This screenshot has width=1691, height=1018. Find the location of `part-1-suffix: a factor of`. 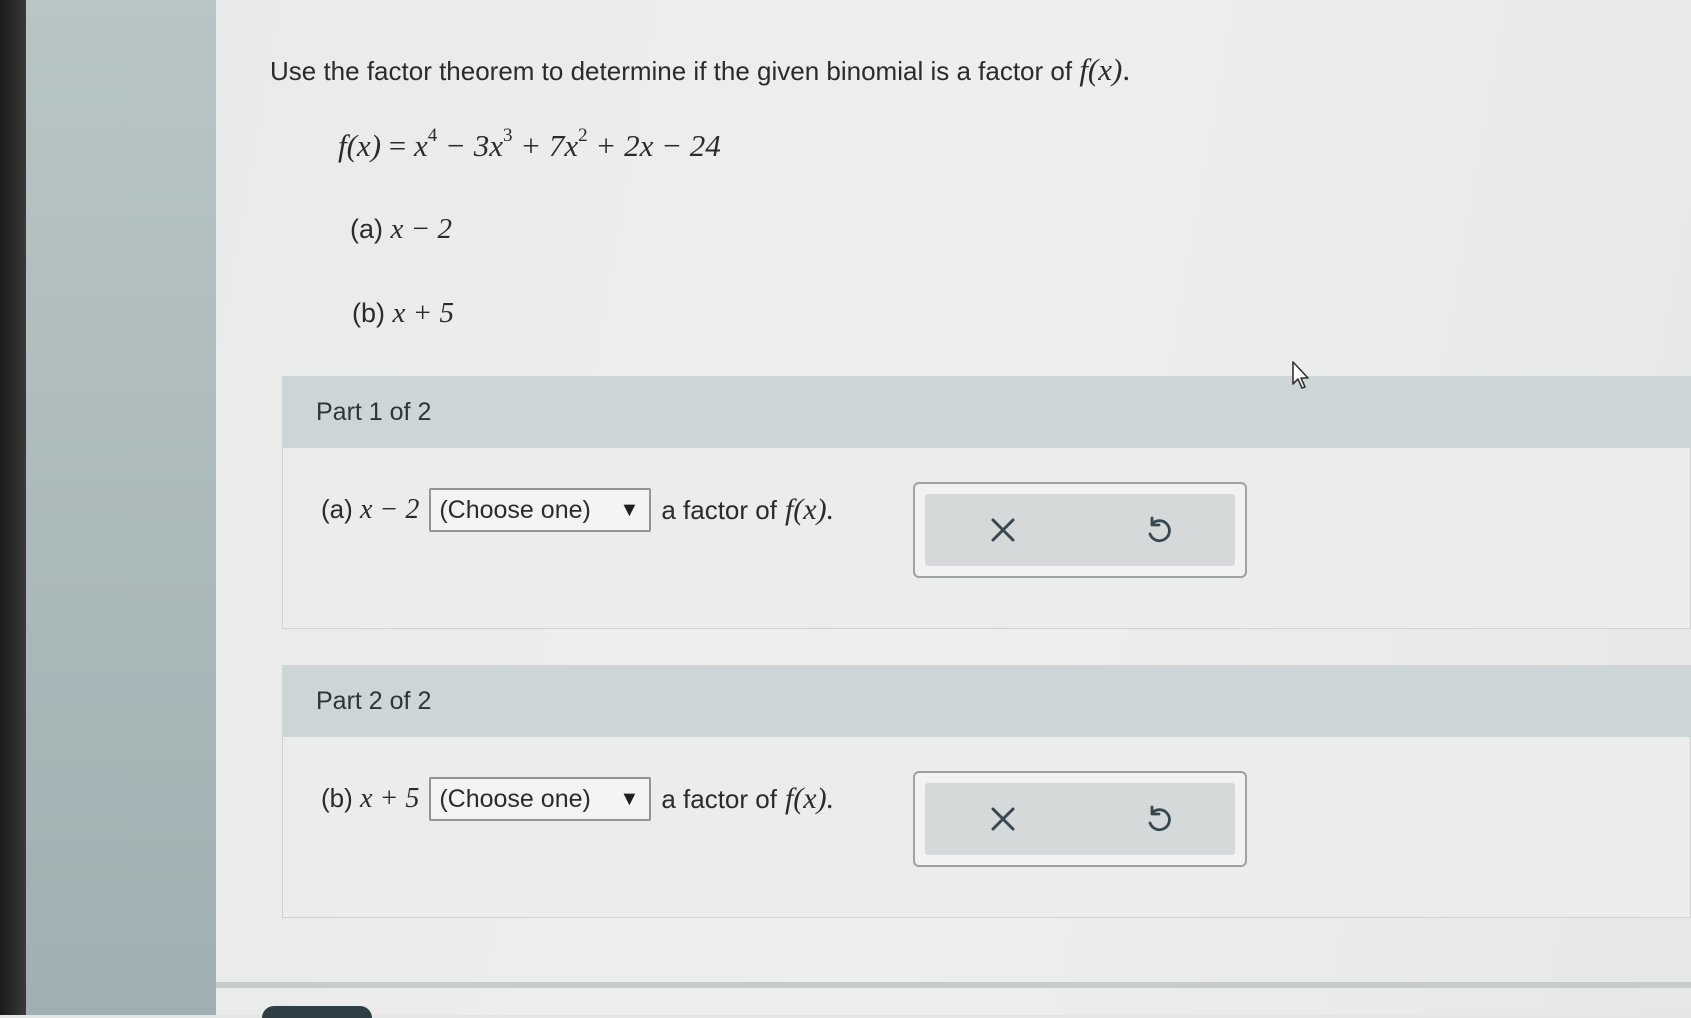

part-1-suffix: a factor of is located at coordinates (719, 509).